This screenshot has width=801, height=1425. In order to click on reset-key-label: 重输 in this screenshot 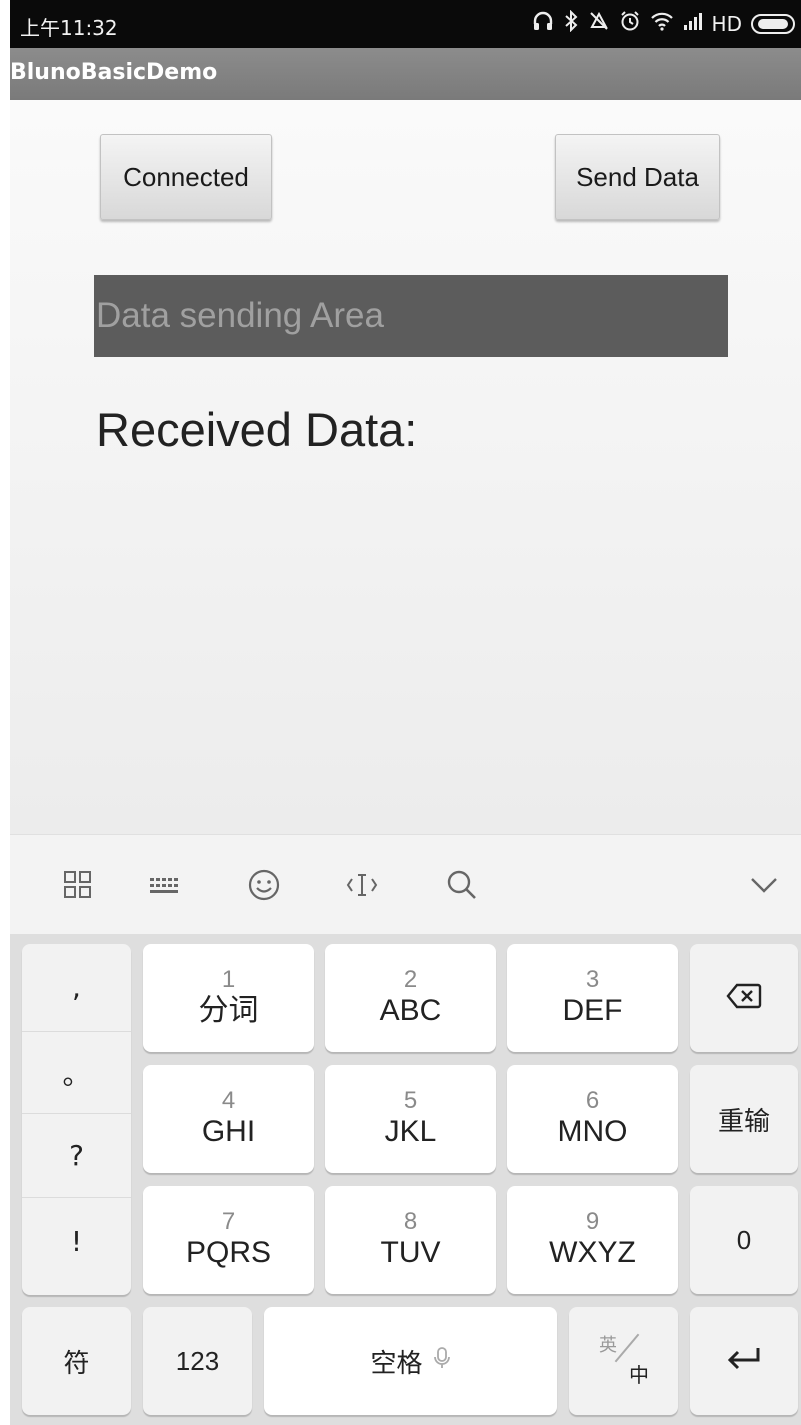, I will do `click(743, 1120)`.